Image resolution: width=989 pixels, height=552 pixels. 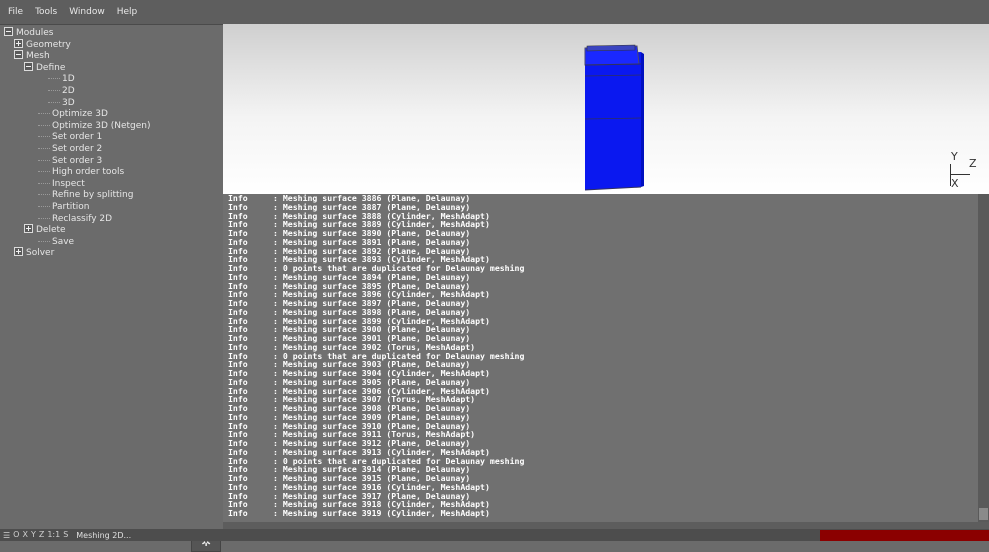 I want to click on console-horizontal-scrollbar, so click(x=606, y=525).